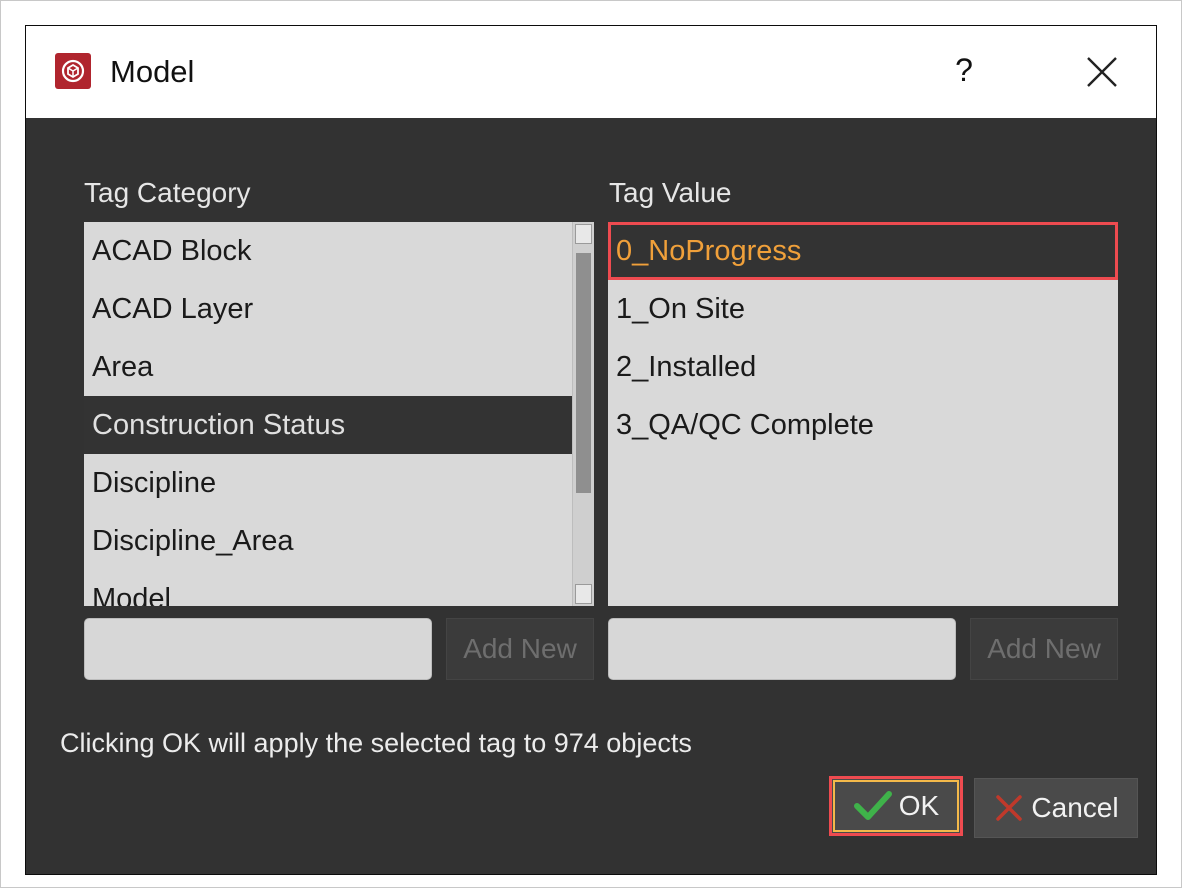 This screenshot has height=888, width=1182. I want to click on model-app-icon, so click(73, 71).